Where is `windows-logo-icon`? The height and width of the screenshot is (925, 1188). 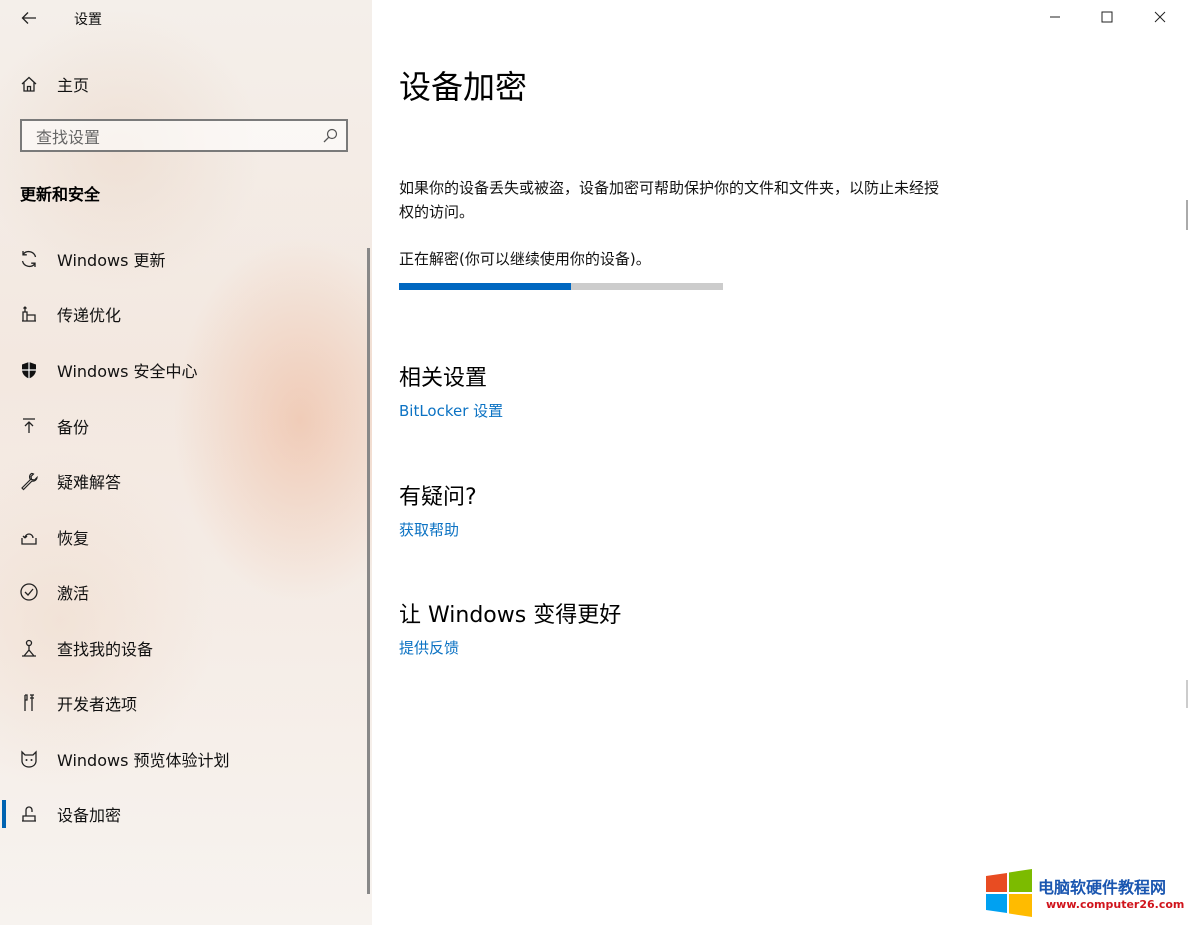 windows-logo-icon is located at coordinates (1009, 893).